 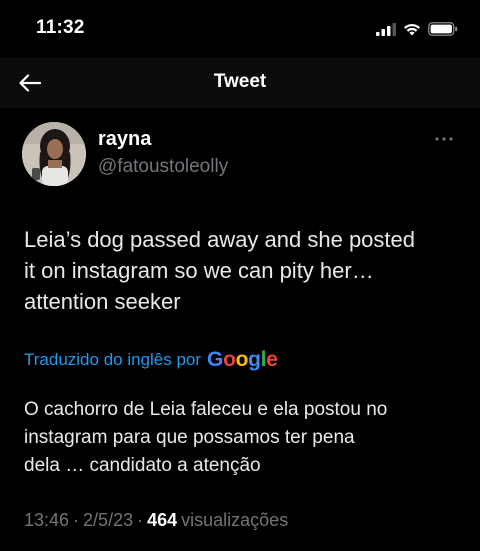 I want to click on views-label: visualizações, so click(x=235, y=520).